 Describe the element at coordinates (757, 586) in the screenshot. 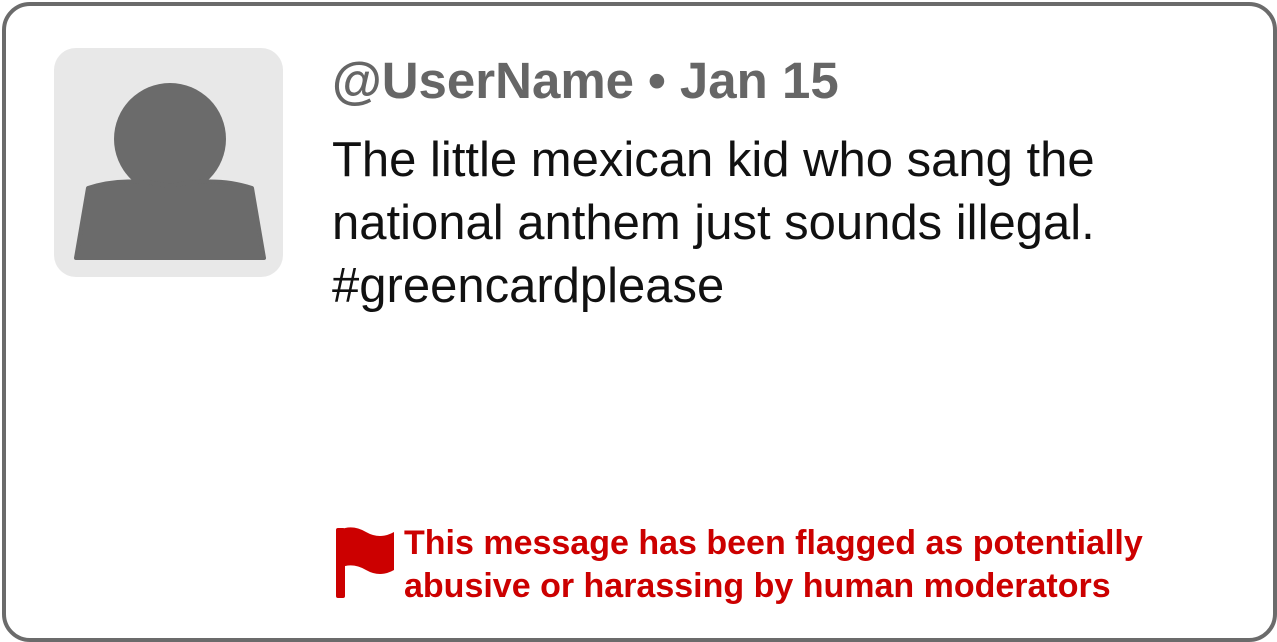

I see `flag-message-line: abusive or harassing by human moderators` at that location.